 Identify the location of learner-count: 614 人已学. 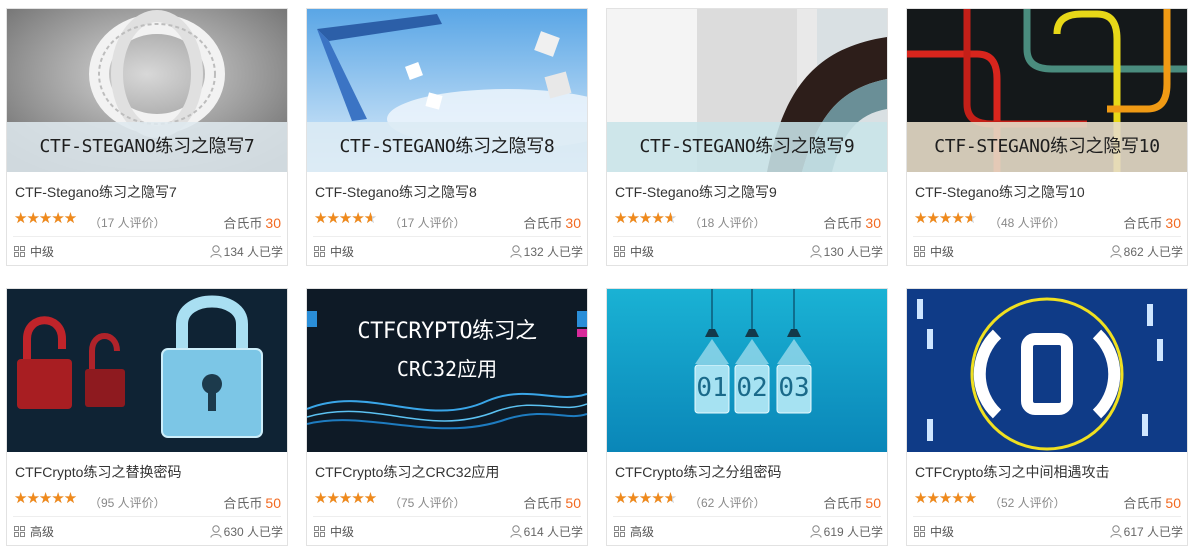
(546, 531).